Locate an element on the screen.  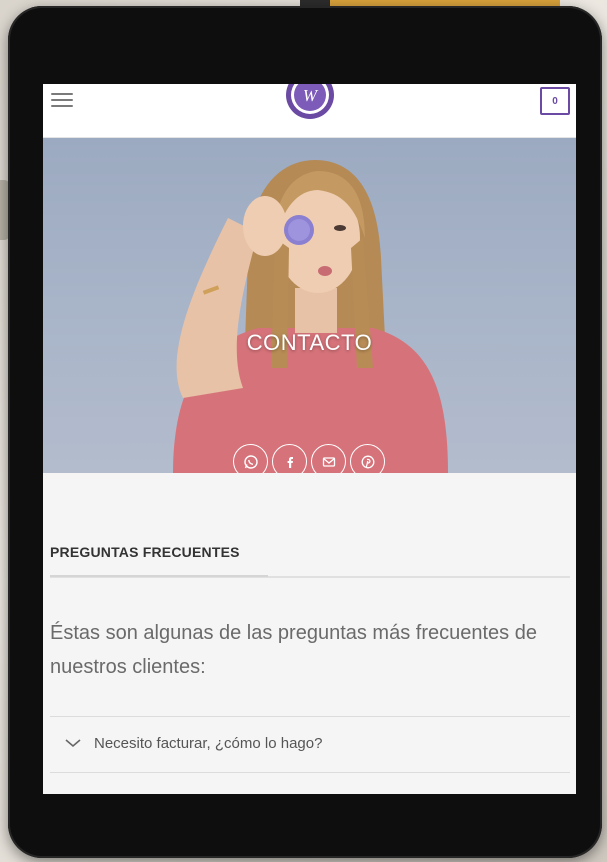
faq-item: Necesito facturar, ¿cómo lo hago? is located at coordinates (310, 744).